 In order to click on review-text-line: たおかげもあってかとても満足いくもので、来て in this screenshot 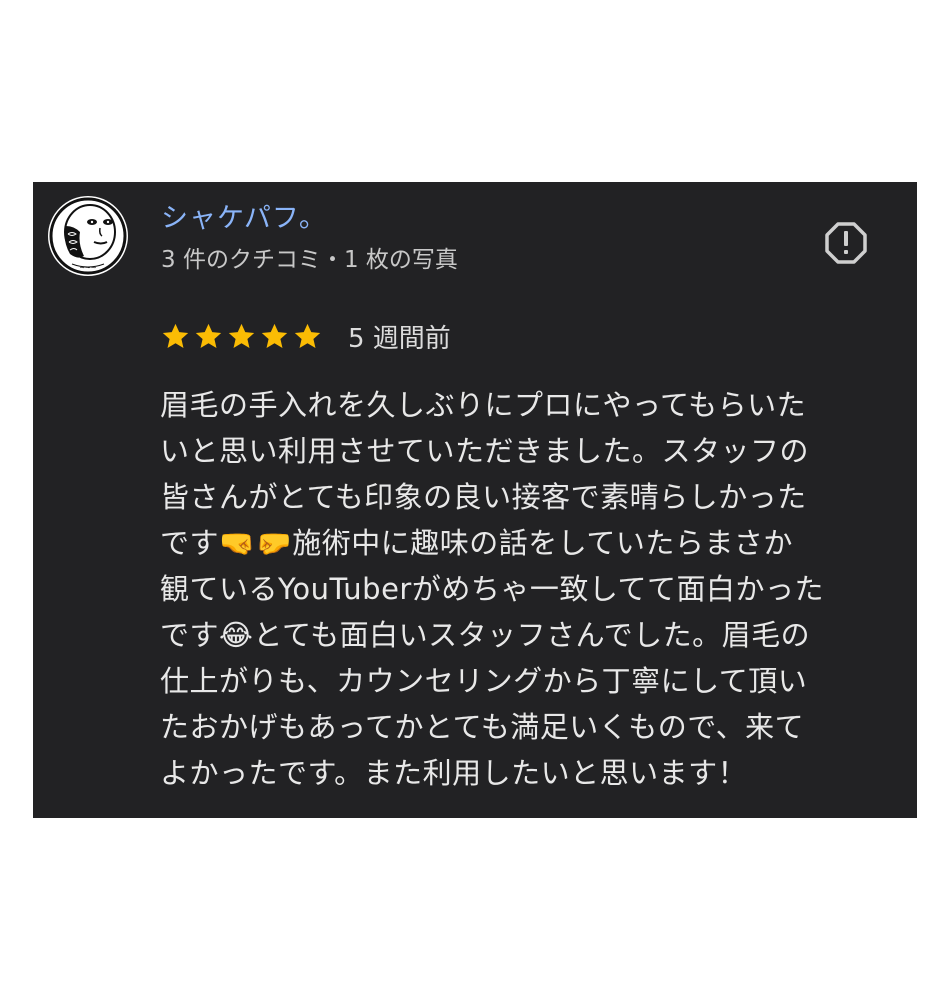, I will do `click(482, 727)`.